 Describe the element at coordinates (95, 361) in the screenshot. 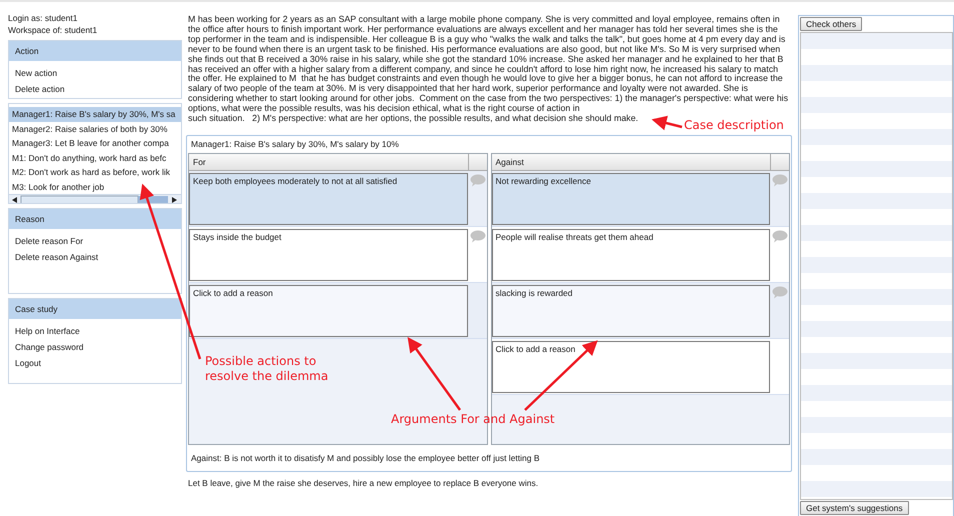

I see `panel-link: Logout` at that location.